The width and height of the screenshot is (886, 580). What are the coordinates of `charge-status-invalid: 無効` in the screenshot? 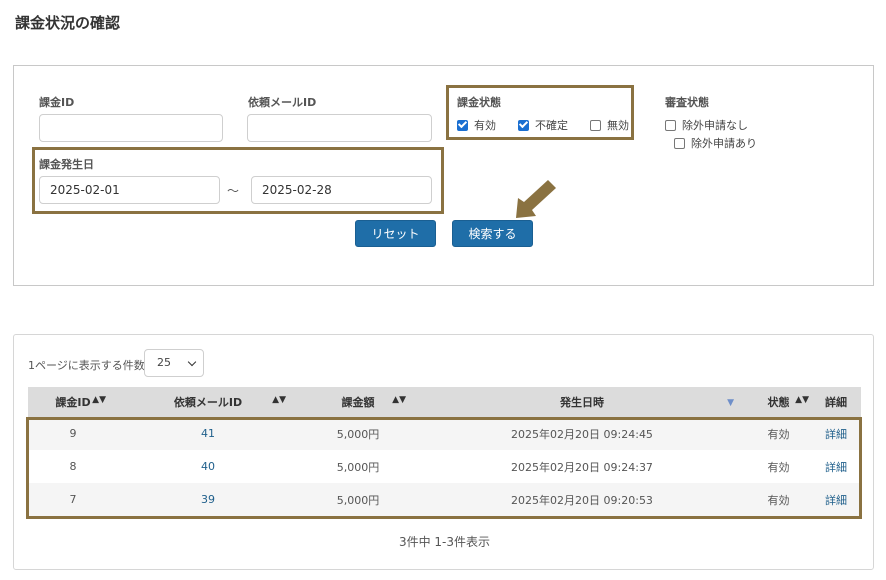 It's located at (609, 125).